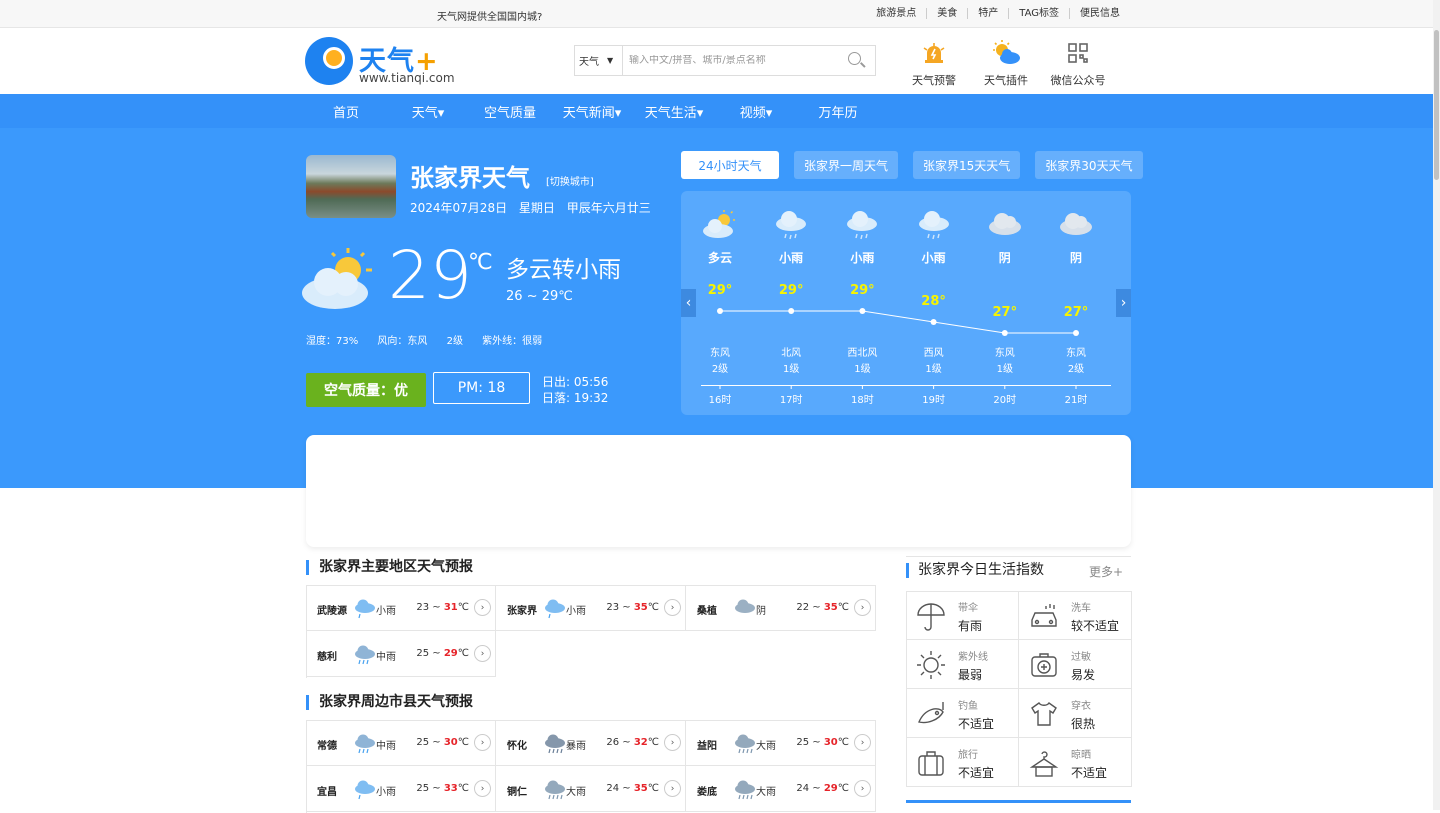  I want to click on hourly-wind: 东风 2级, so click(1076, 361).